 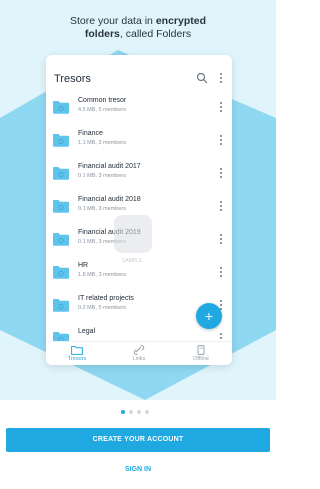 What do you see at coordinates (83, 265) in the screenshot?
I see `item-name: HR` at bounding box center [83, 265].